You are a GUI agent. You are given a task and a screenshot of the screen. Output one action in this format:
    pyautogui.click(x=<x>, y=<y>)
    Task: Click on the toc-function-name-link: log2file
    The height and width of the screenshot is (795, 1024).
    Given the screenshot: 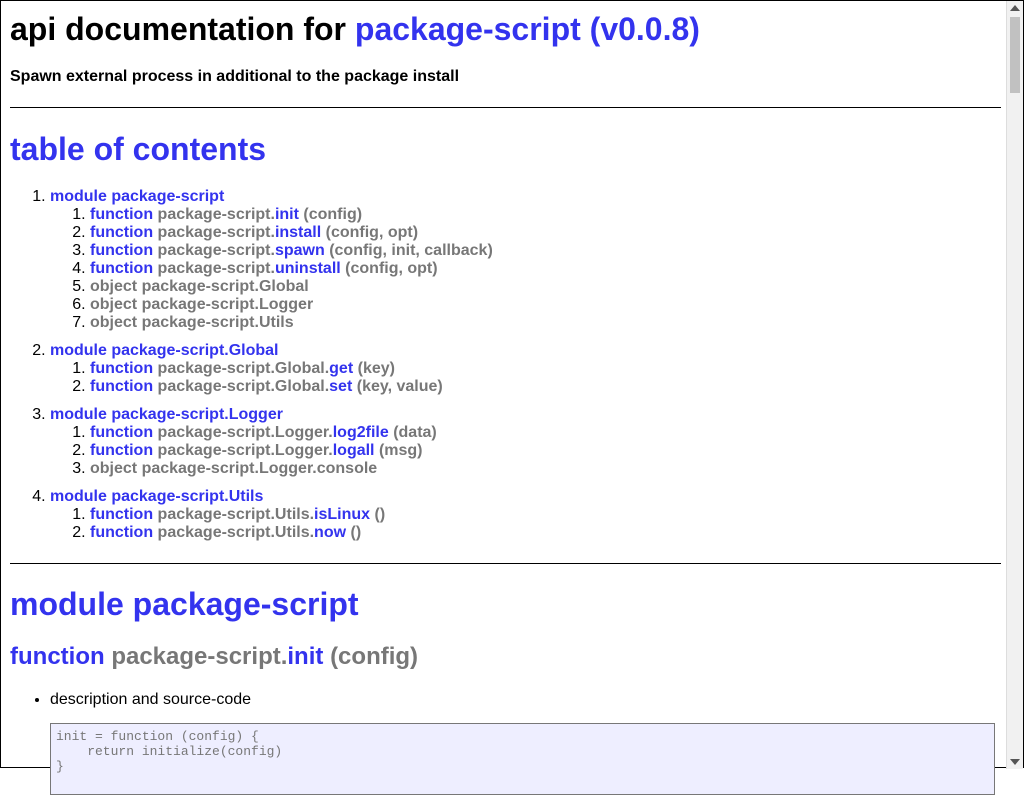 What is the action you would take?
    pyautogui.click(x=361, y=432)
    